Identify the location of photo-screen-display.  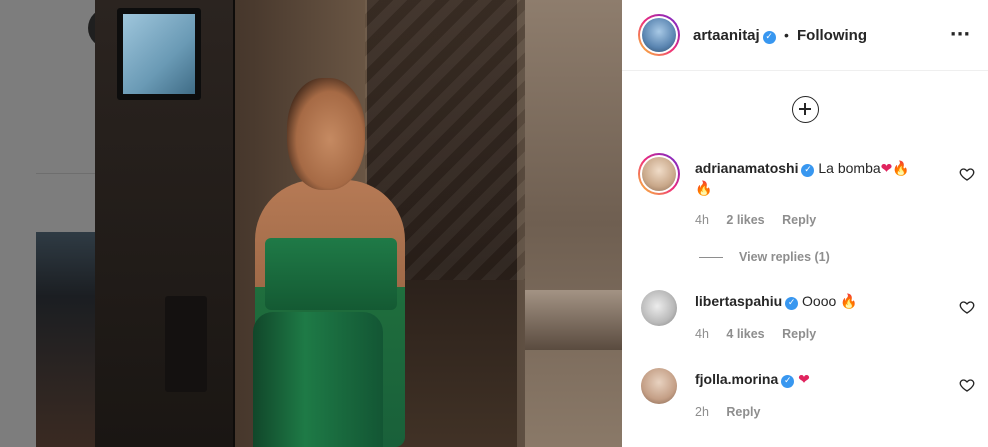
(159, 54).